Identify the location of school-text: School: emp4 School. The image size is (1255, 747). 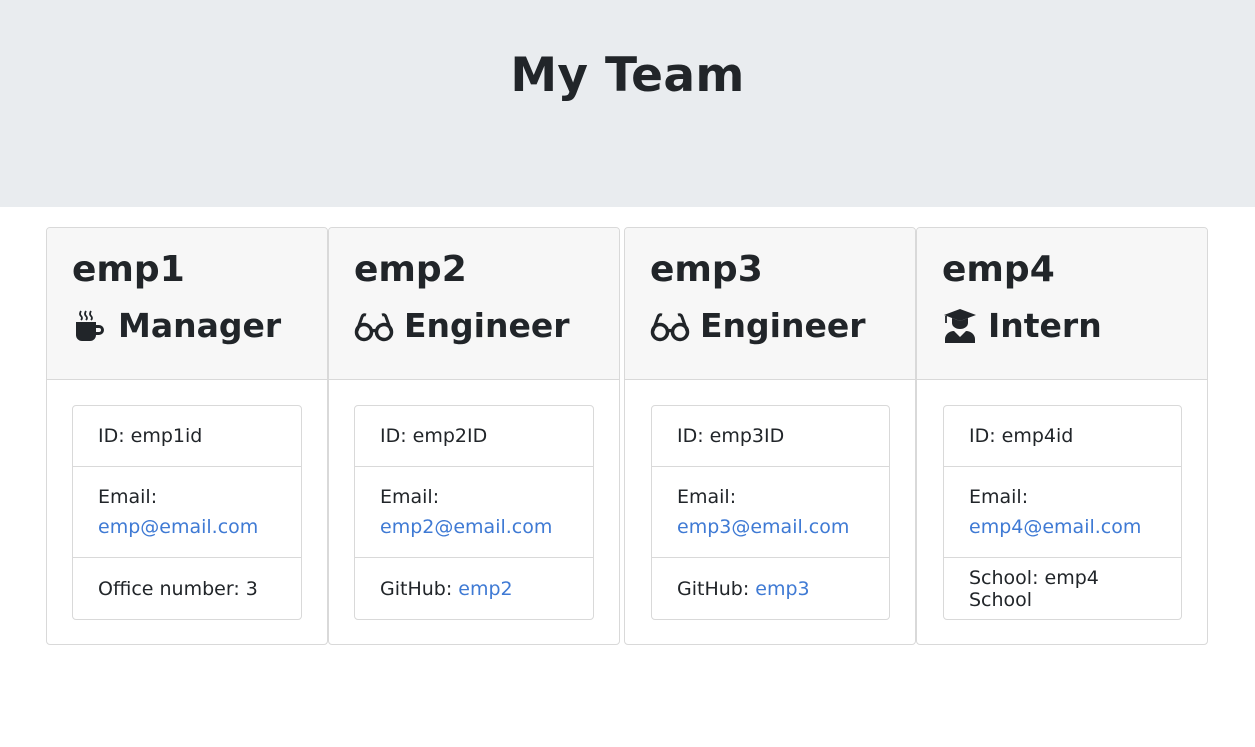
(1034, 588).